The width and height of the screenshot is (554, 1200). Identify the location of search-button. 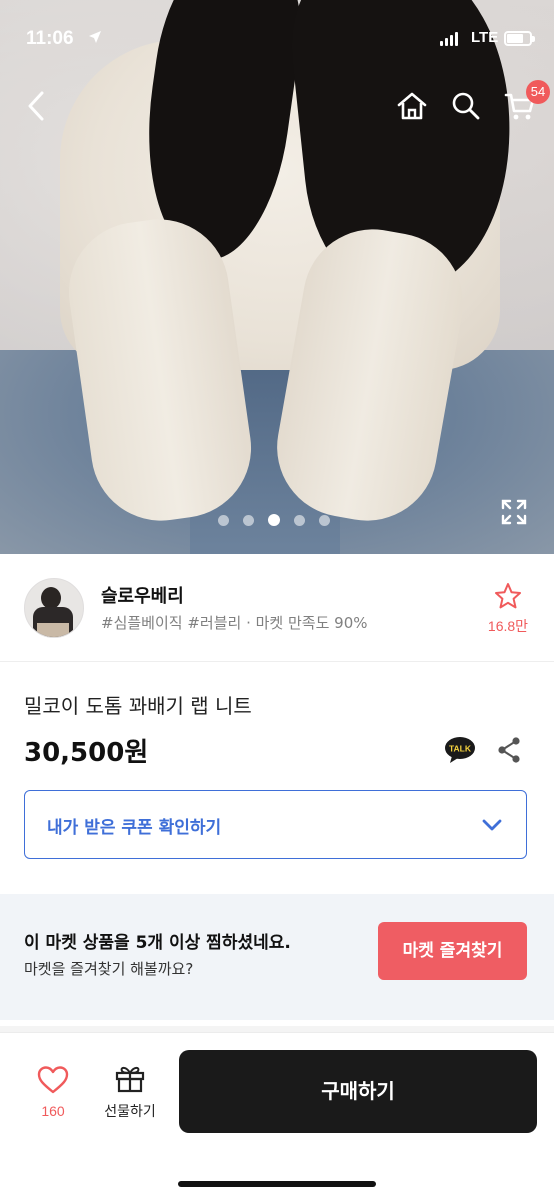
(466, 106).